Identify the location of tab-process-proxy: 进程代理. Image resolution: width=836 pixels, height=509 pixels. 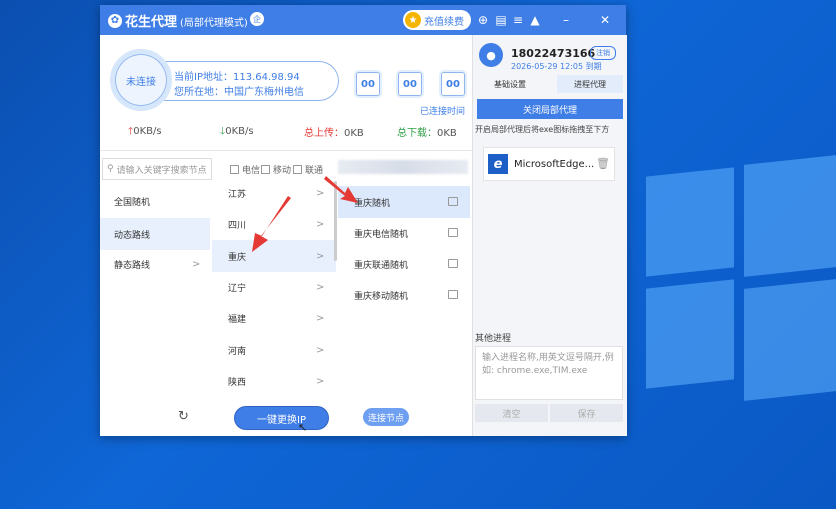
(590, 84).